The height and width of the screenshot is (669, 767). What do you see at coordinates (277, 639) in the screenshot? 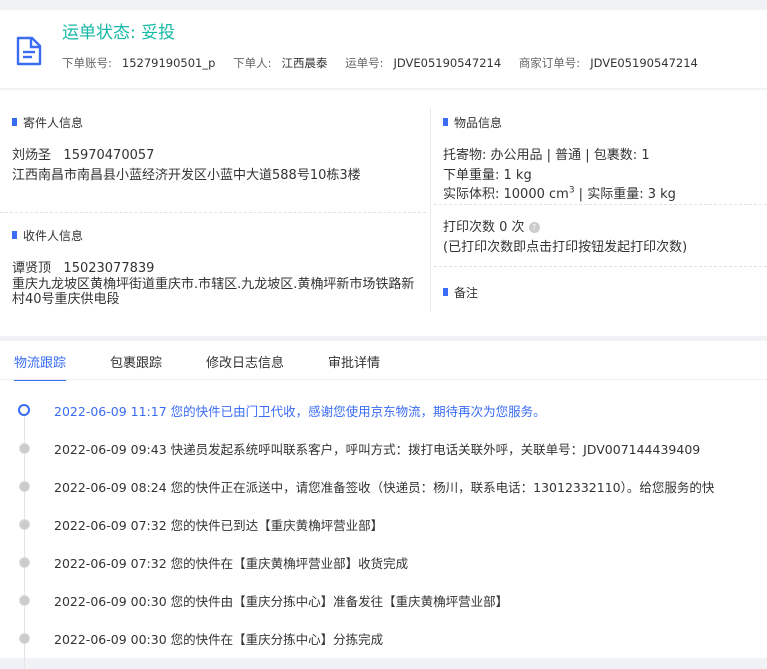
I see `timeline-text: 您的快件在【重庆分拣中心】分拣完成` at bounding box center [277, 639].